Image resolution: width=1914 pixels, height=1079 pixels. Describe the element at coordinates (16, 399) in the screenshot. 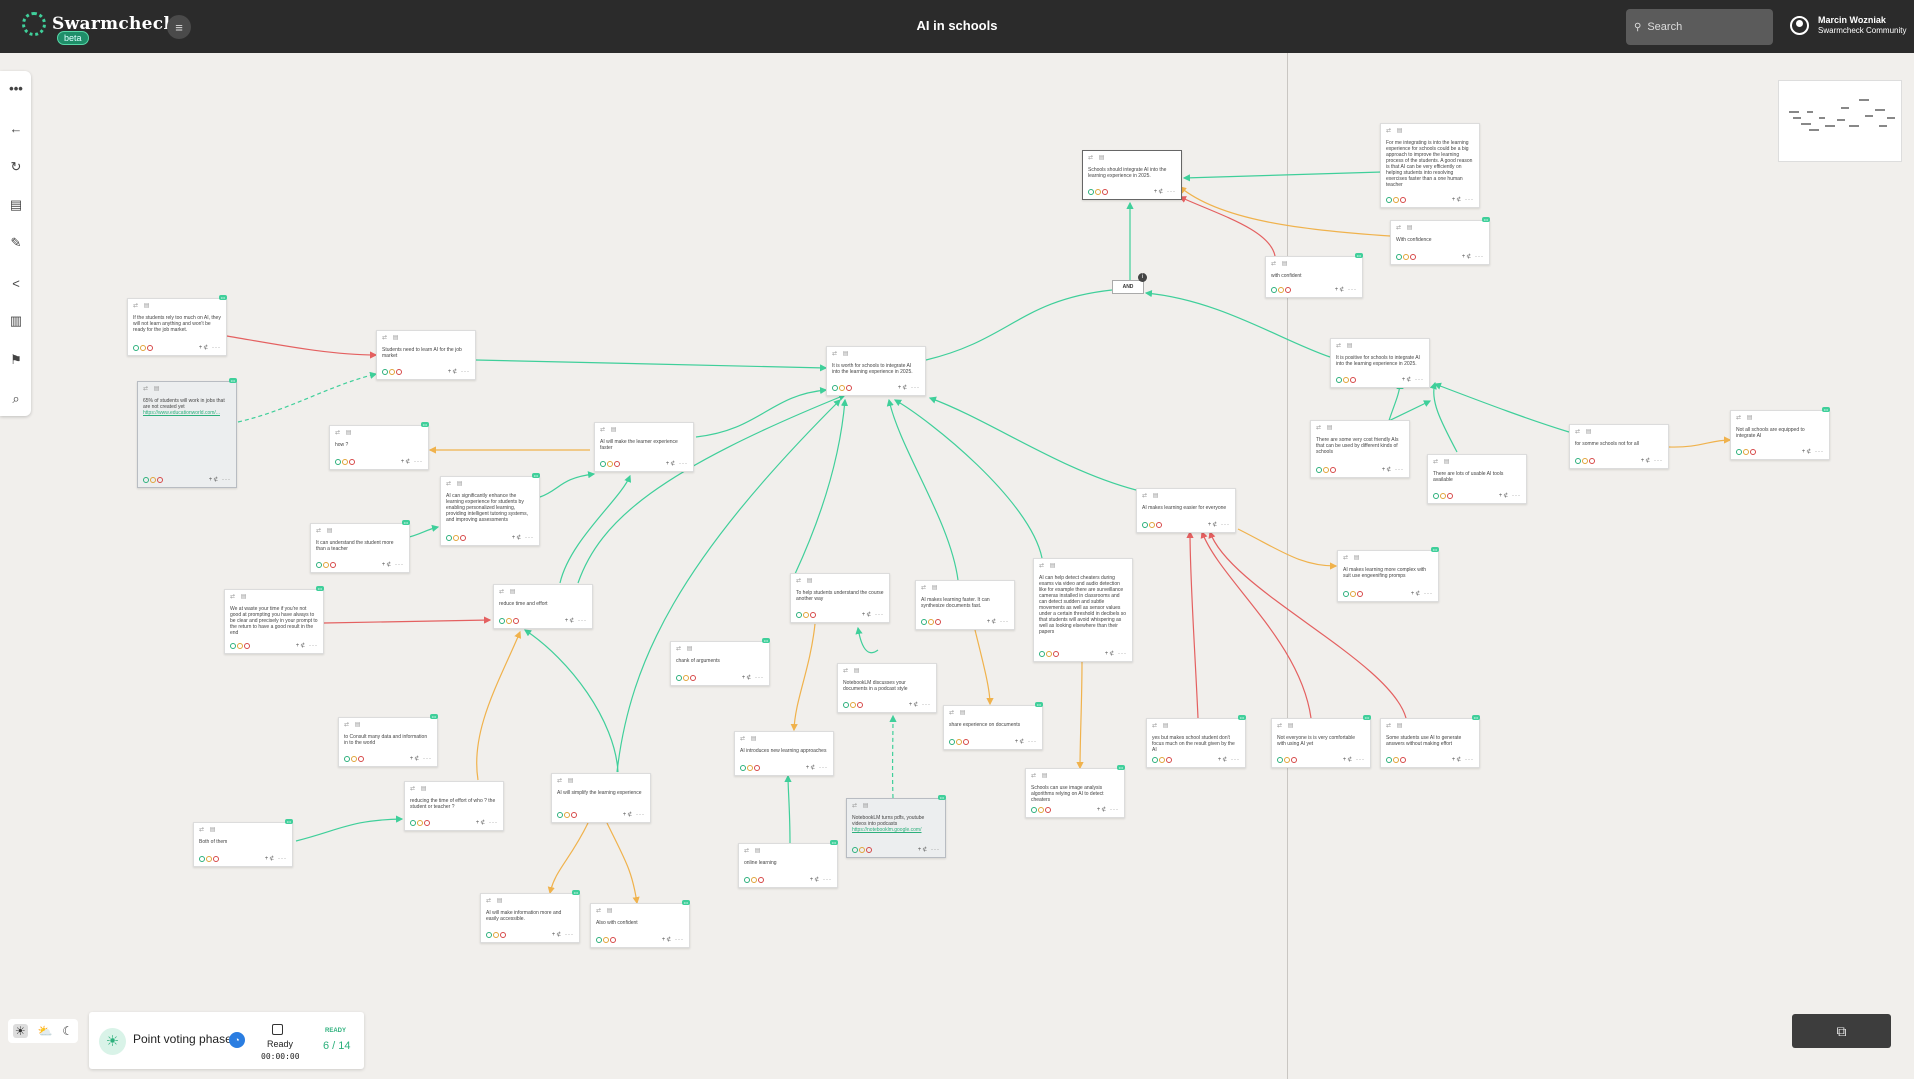

I see `analytics-search-icon: ⌕` at that location.